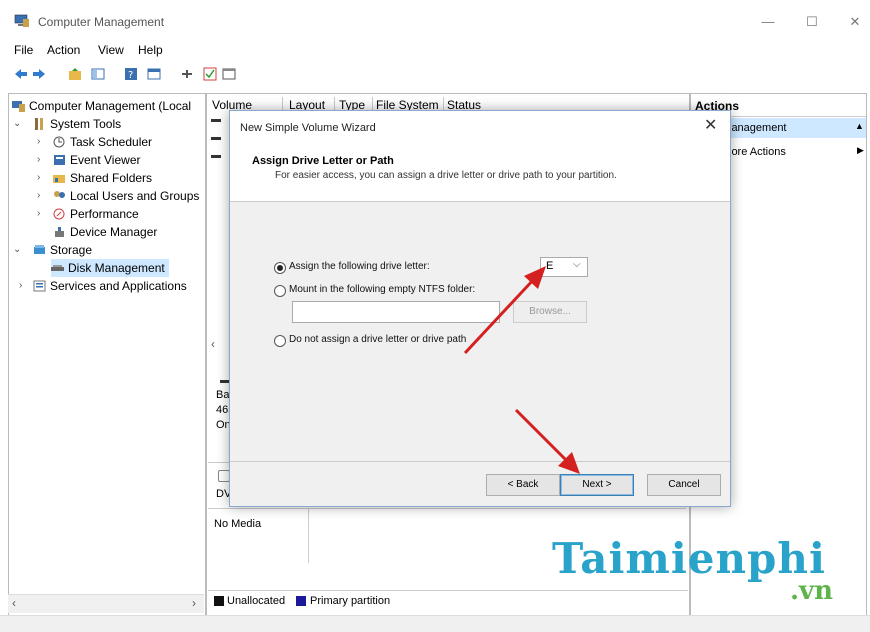 This screenshot has width=870, height=632. I want to click on watermark-tld: .vn, so click(812, 591).